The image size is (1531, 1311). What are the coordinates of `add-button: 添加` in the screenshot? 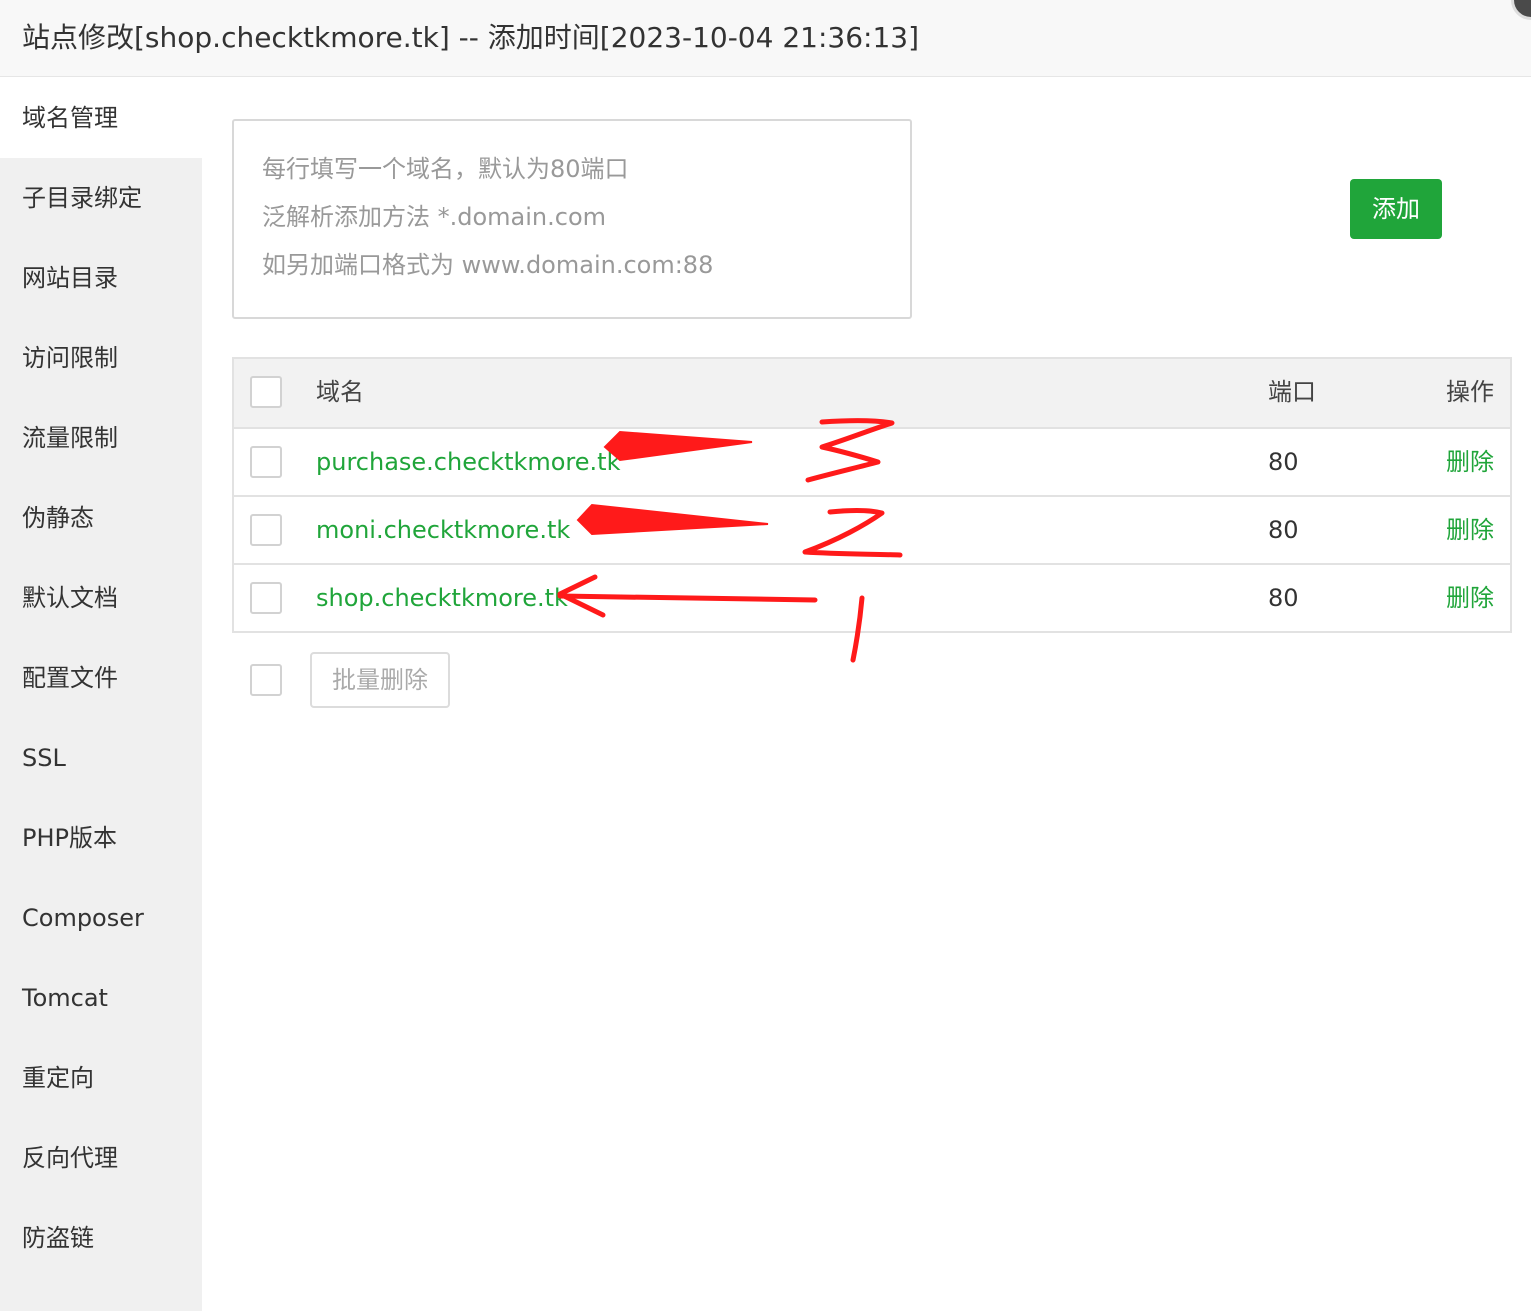 It's located at (1396, 209).